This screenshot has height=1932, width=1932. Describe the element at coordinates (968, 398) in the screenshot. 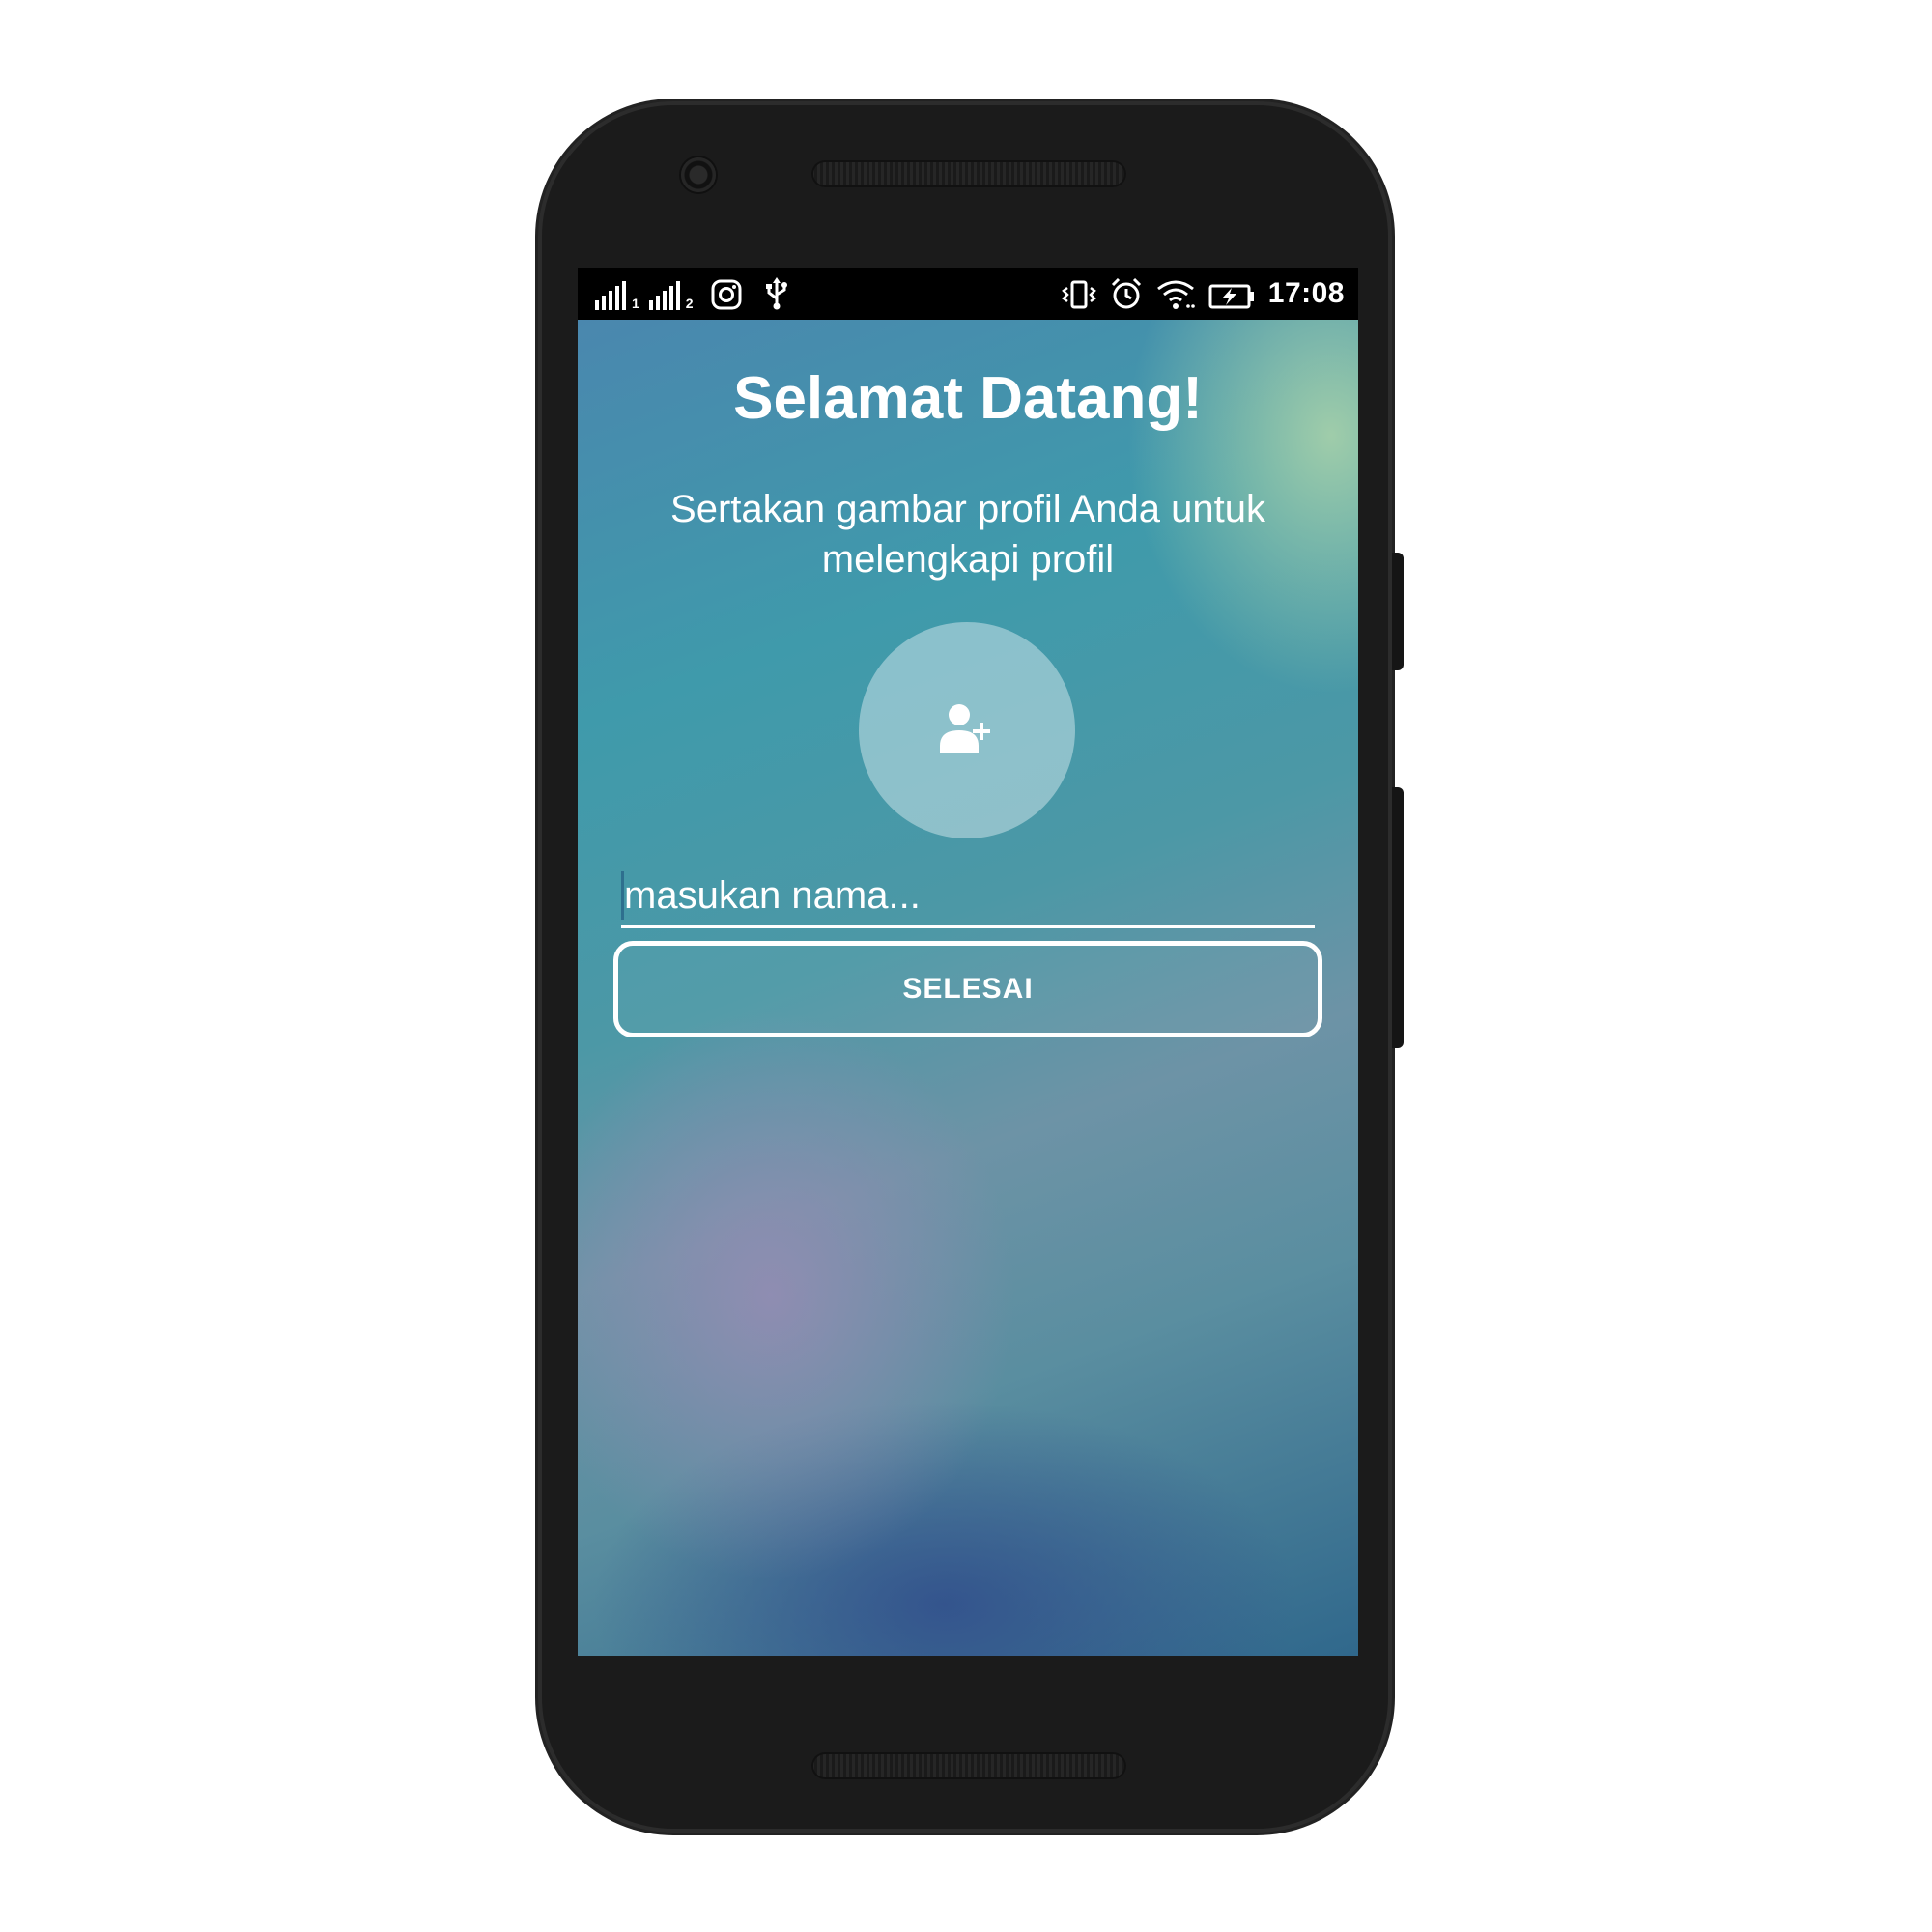

I see `page-title: Selamat Datang!` at that location.